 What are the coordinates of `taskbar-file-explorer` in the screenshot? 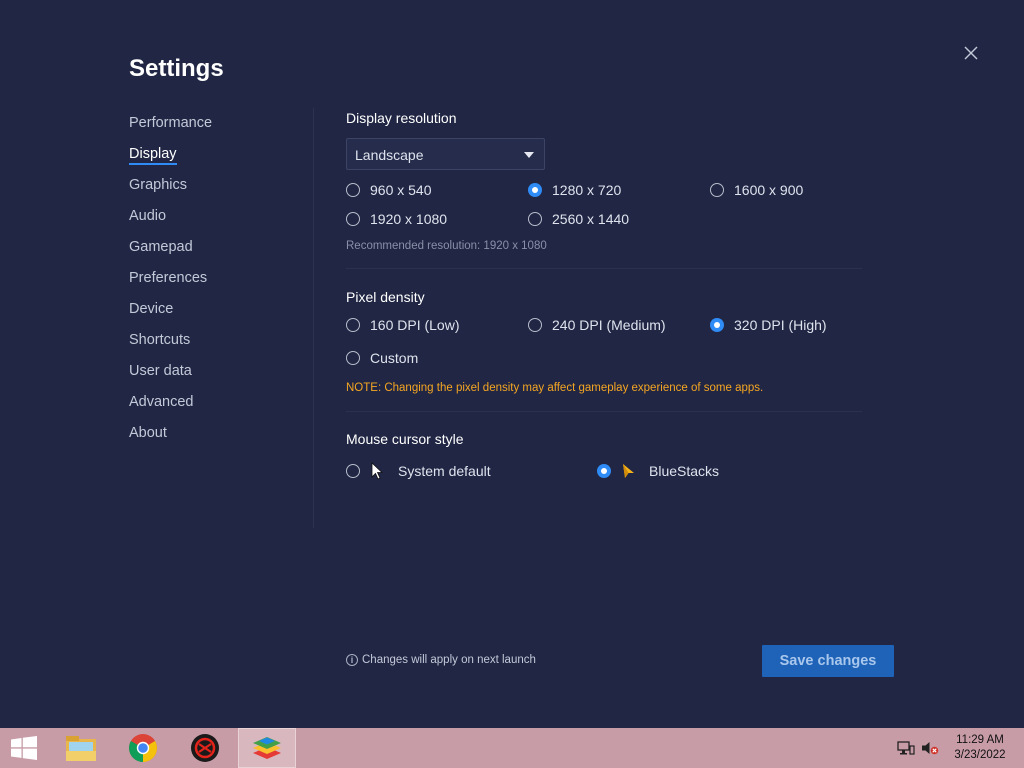 It's located at (81, 748).